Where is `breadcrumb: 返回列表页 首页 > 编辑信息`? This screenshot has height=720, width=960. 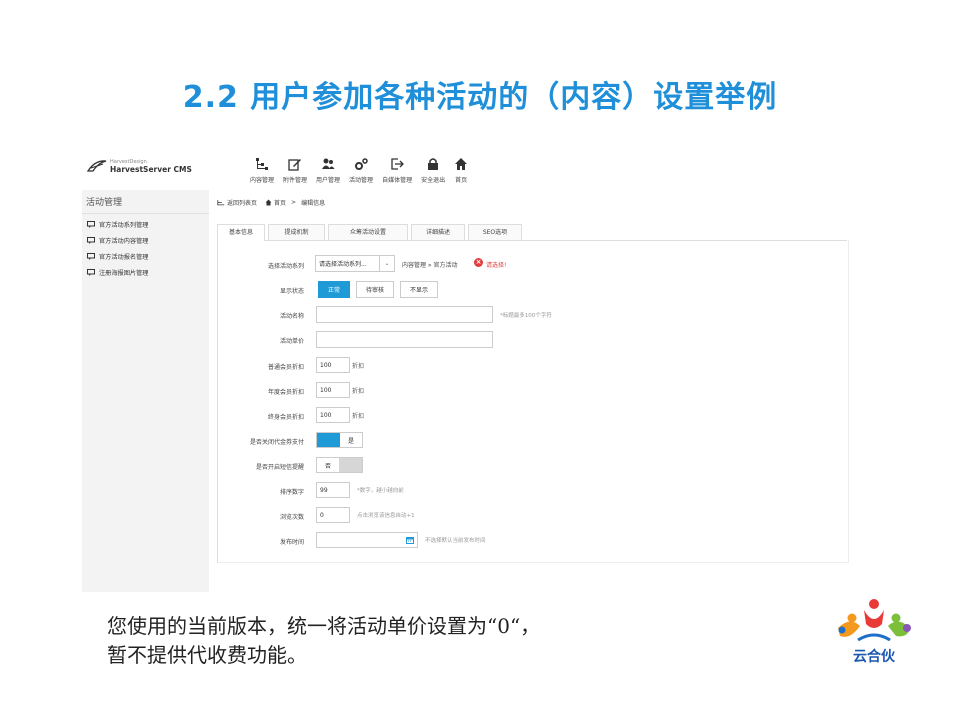
breadcrumb: 返回列表页 首页 > 编辑信息 is located at coordinates (273, 202).